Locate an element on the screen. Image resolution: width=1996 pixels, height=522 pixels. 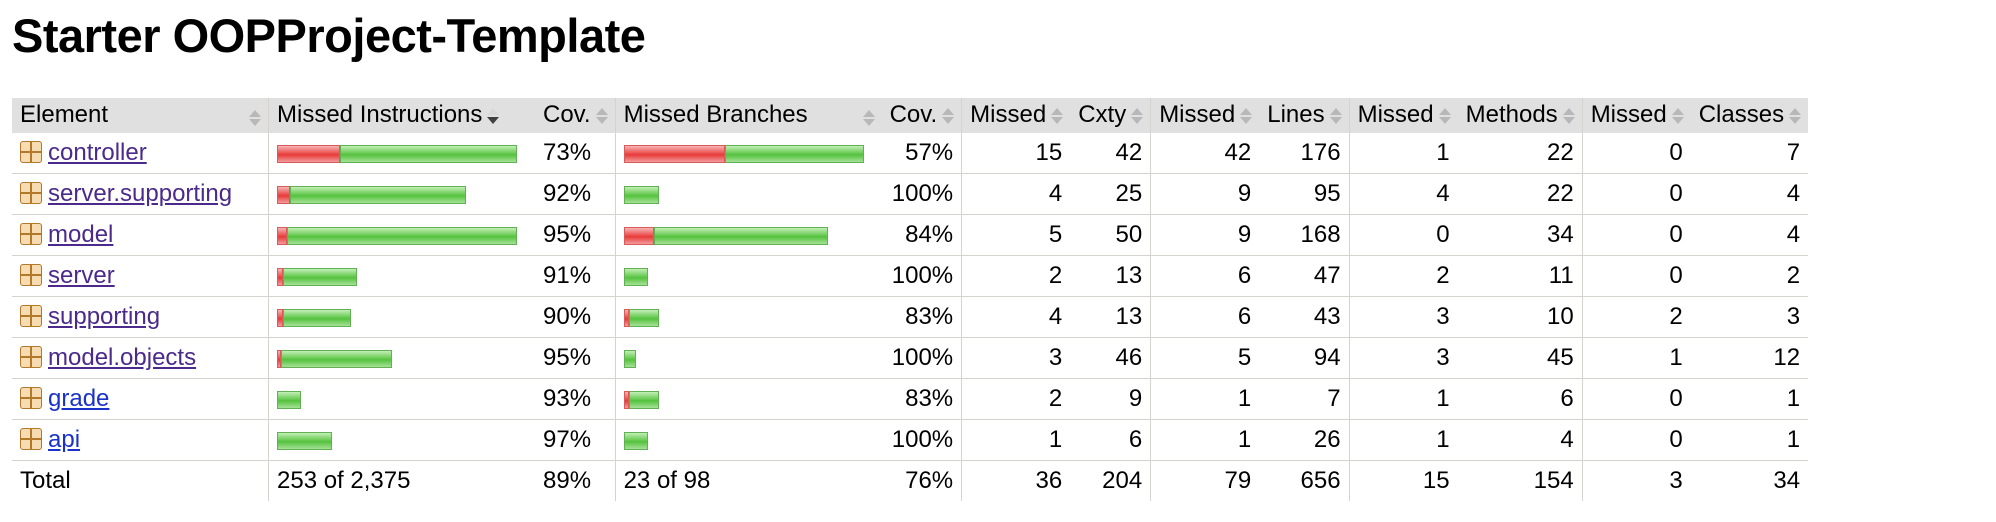
col-header-instr-cov: Cov. is located at coordinates (575, 115).